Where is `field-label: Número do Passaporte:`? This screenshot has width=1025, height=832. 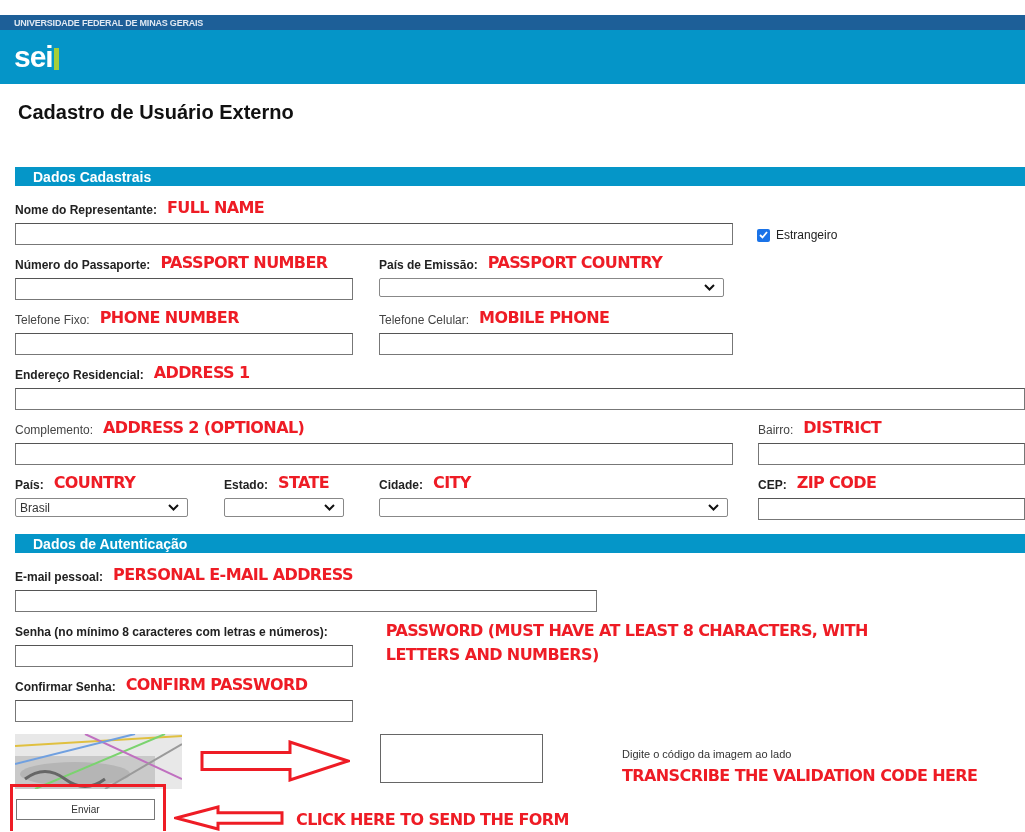 field-label: Número do Passaporte: is located at coordinates (83, 265).